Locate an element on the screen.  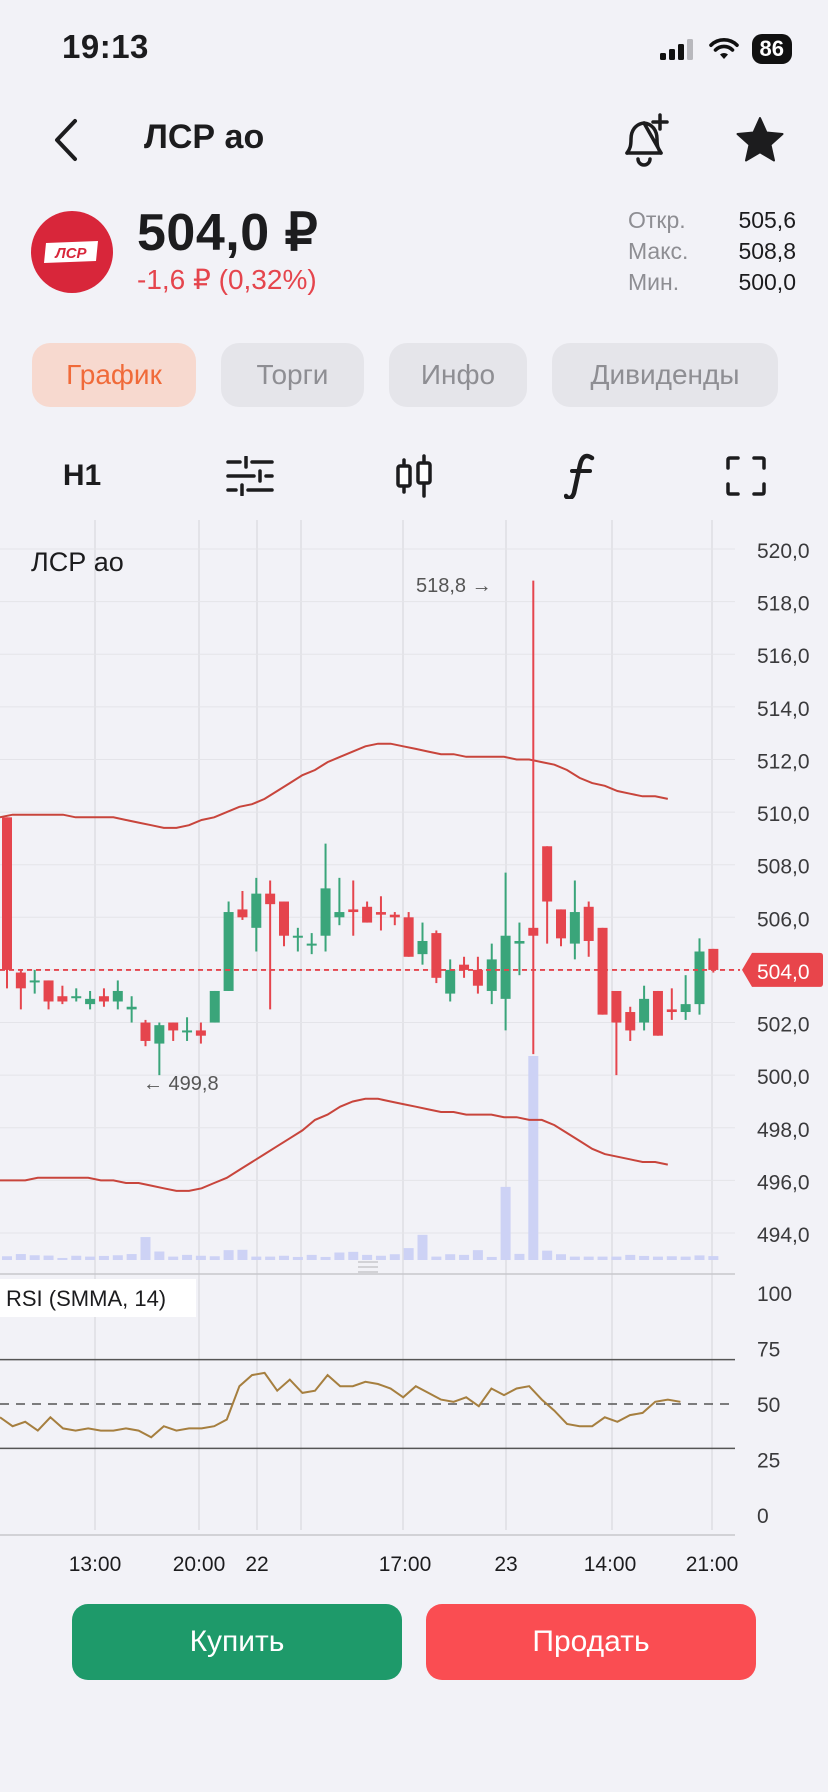
x-tick-label: 14:00 is located at coordinates (610, 1564).